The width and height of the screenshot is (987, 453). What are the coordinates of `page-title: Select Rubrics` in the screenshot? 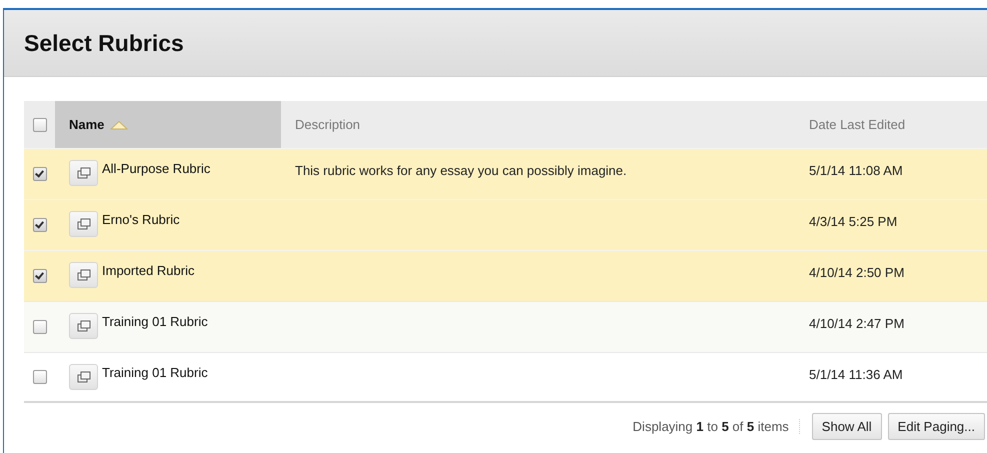 It's located at (104, 43).